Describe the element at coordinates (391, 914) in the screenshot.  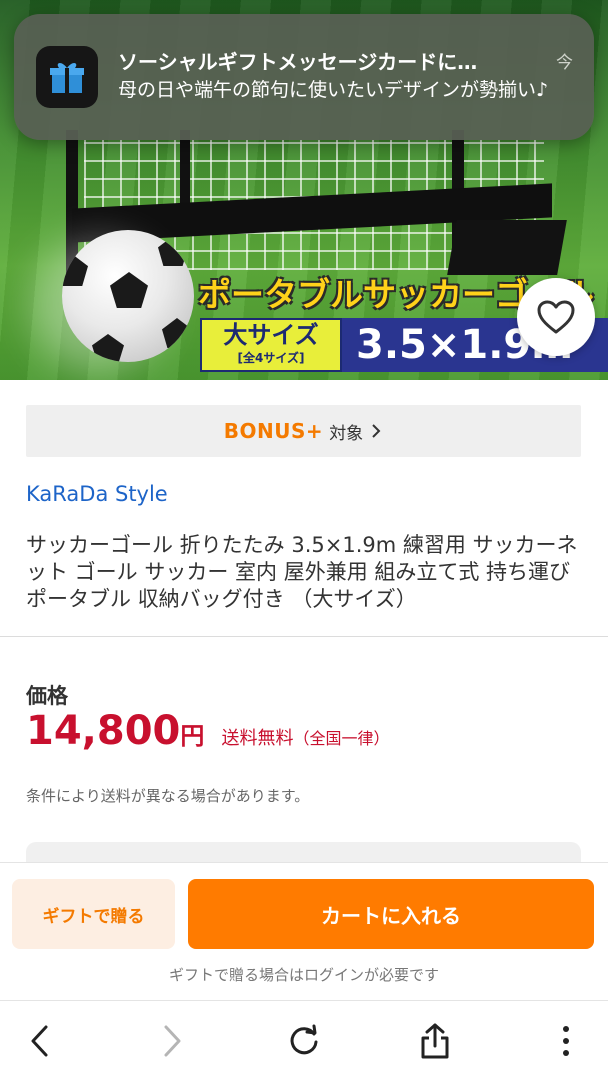
I see `add-to-cart-button: カートに入れる` at that location.